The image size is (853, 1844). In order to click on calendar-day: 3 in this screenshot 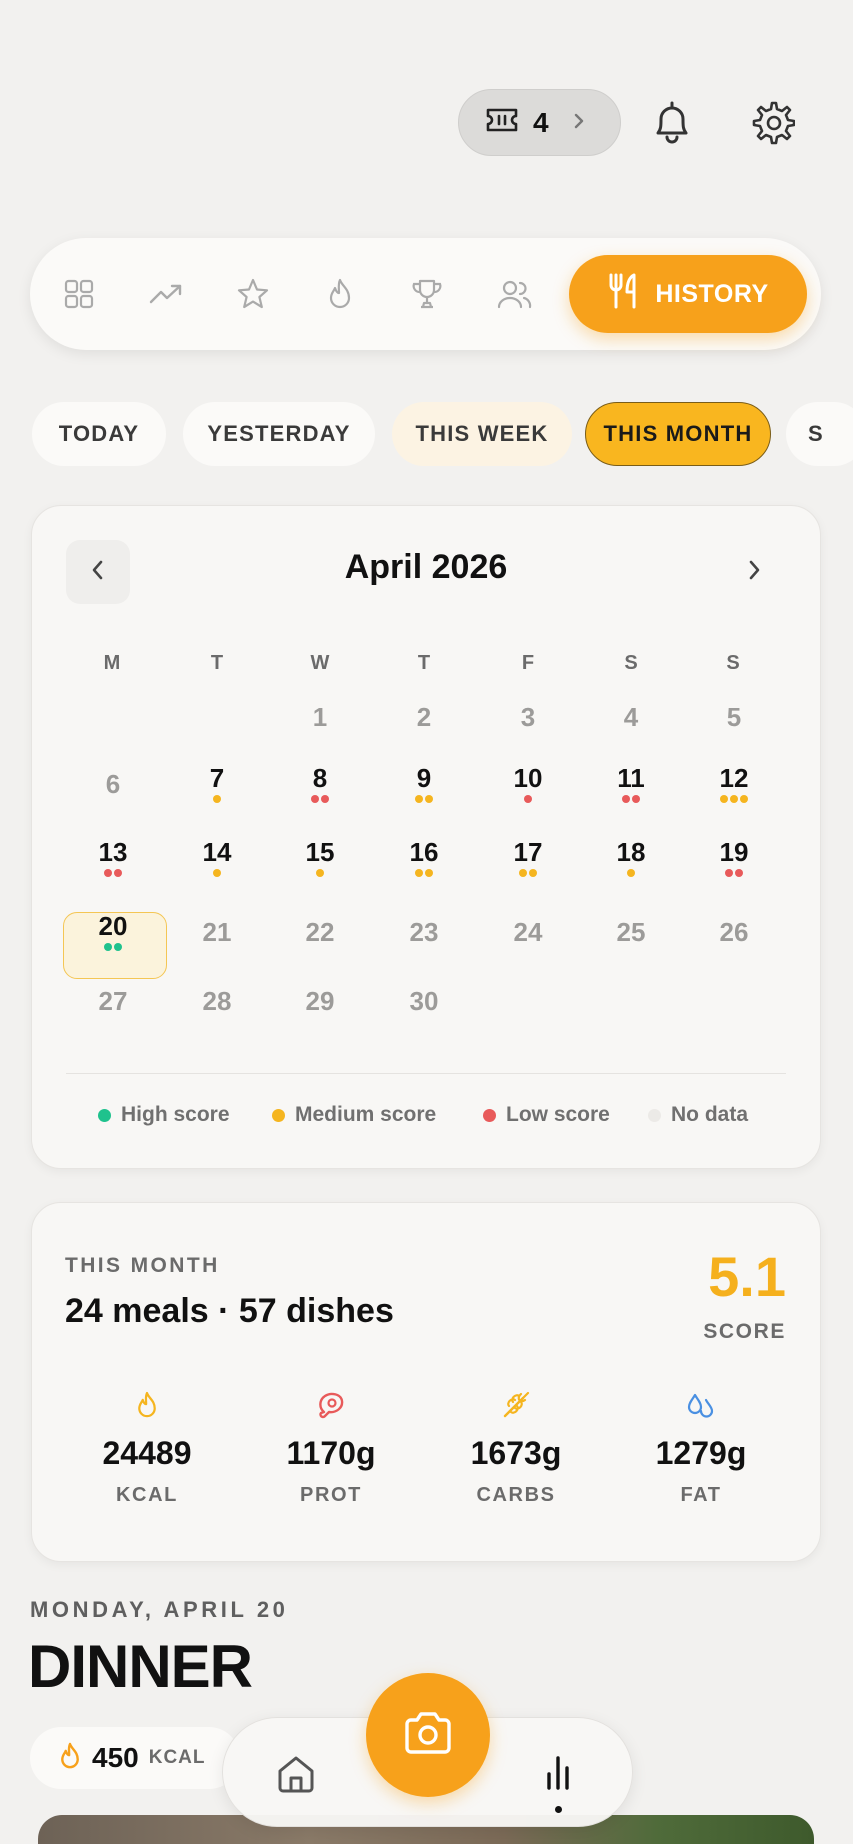, I will do `click(528, 717)`.